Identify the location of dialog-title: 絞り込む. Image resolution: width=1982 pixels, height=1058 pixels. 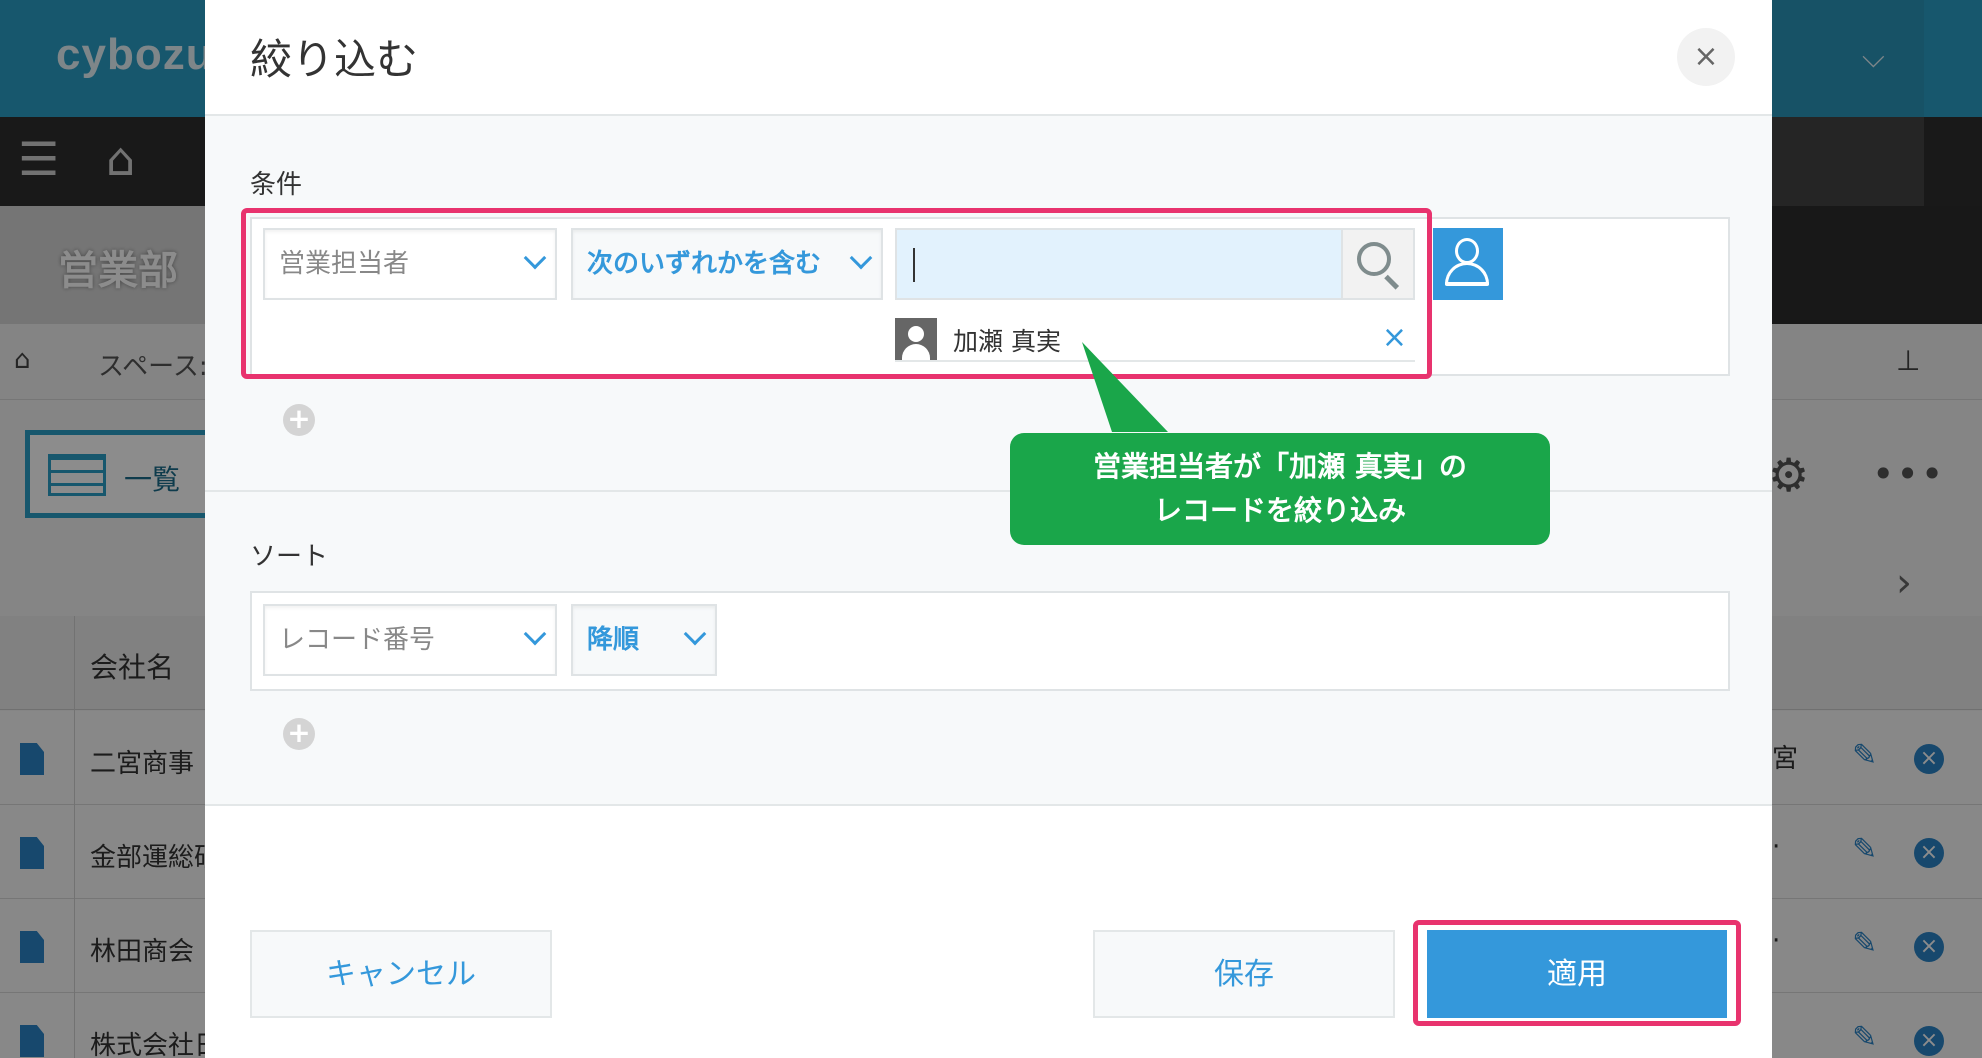
(334, 59).